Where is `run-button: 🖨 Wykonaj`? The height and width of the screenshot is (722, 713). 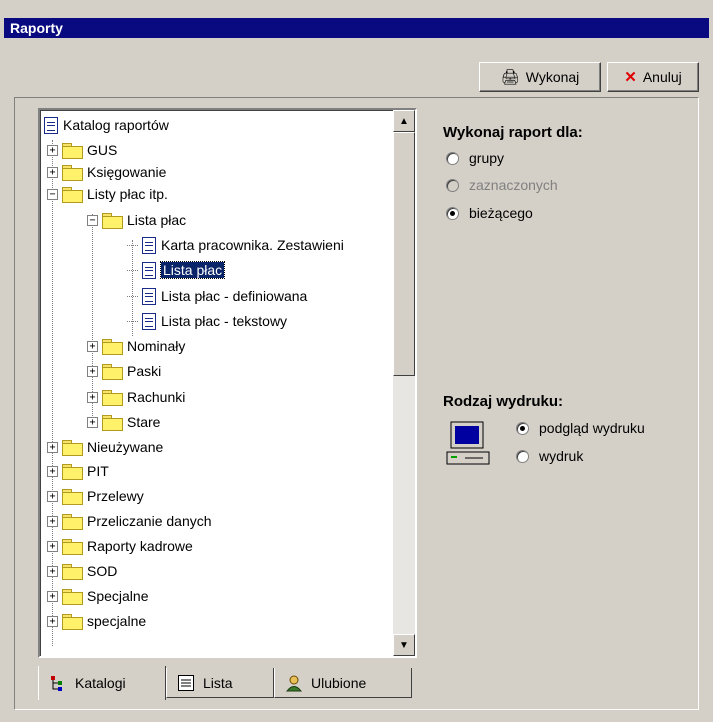
run-button: 🖨 Wykonaj is located at coordinates (540, 77).